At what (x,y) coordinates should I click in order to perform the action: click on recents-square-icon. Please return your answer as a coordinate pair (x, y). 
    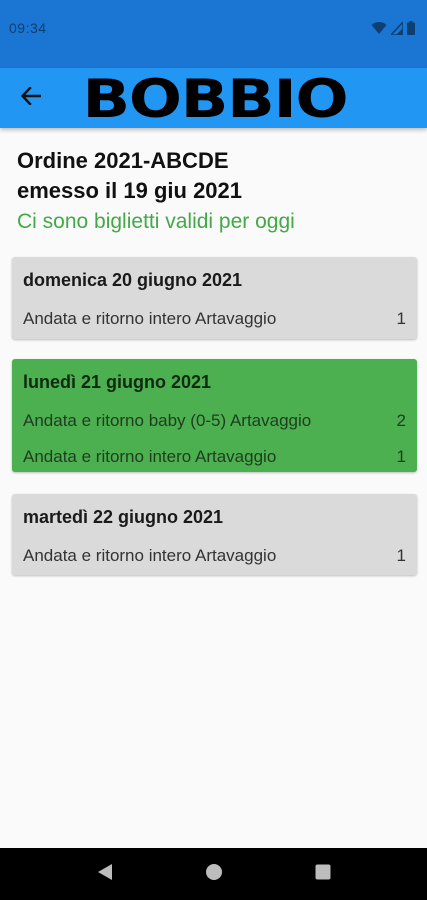
    Looking at the image, I should click on (323, 874).